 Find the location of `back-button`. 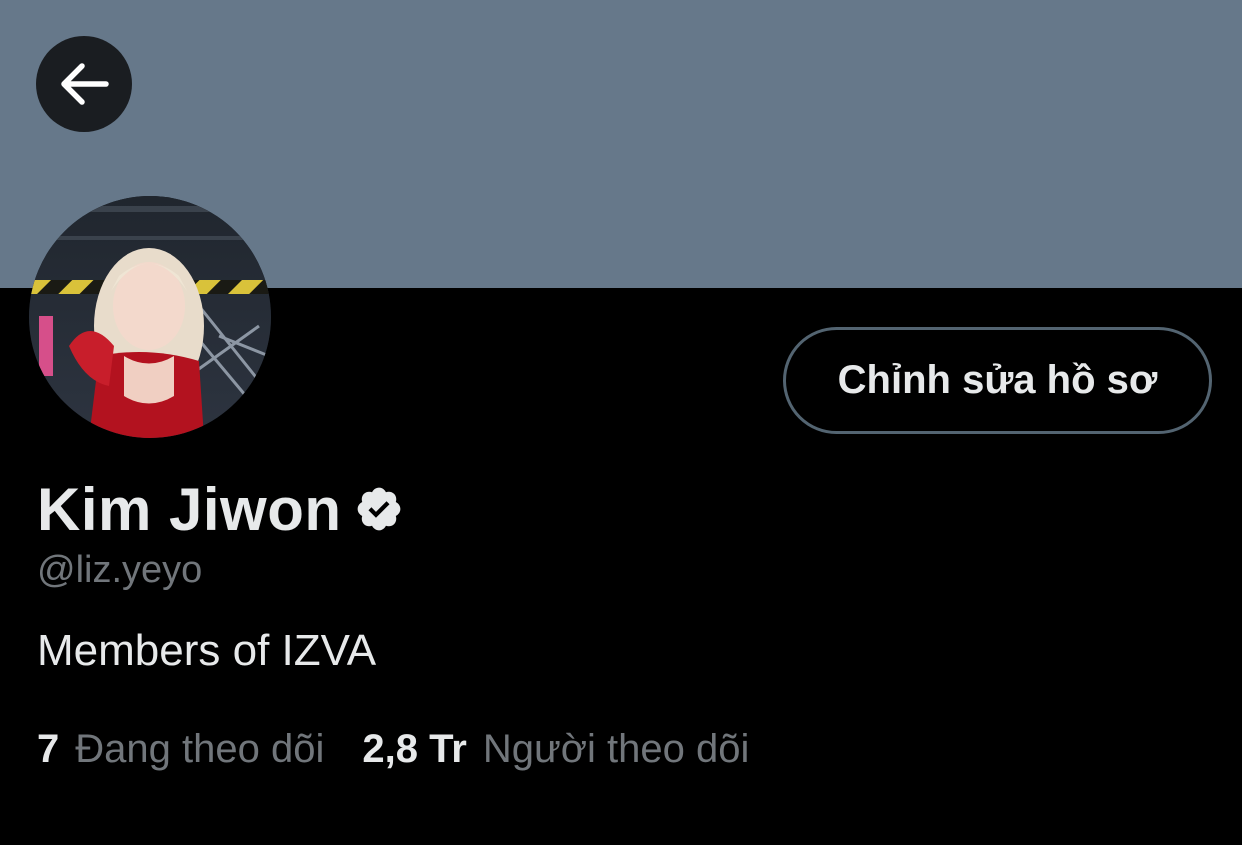

back-button is located at coordinates (84, 84).